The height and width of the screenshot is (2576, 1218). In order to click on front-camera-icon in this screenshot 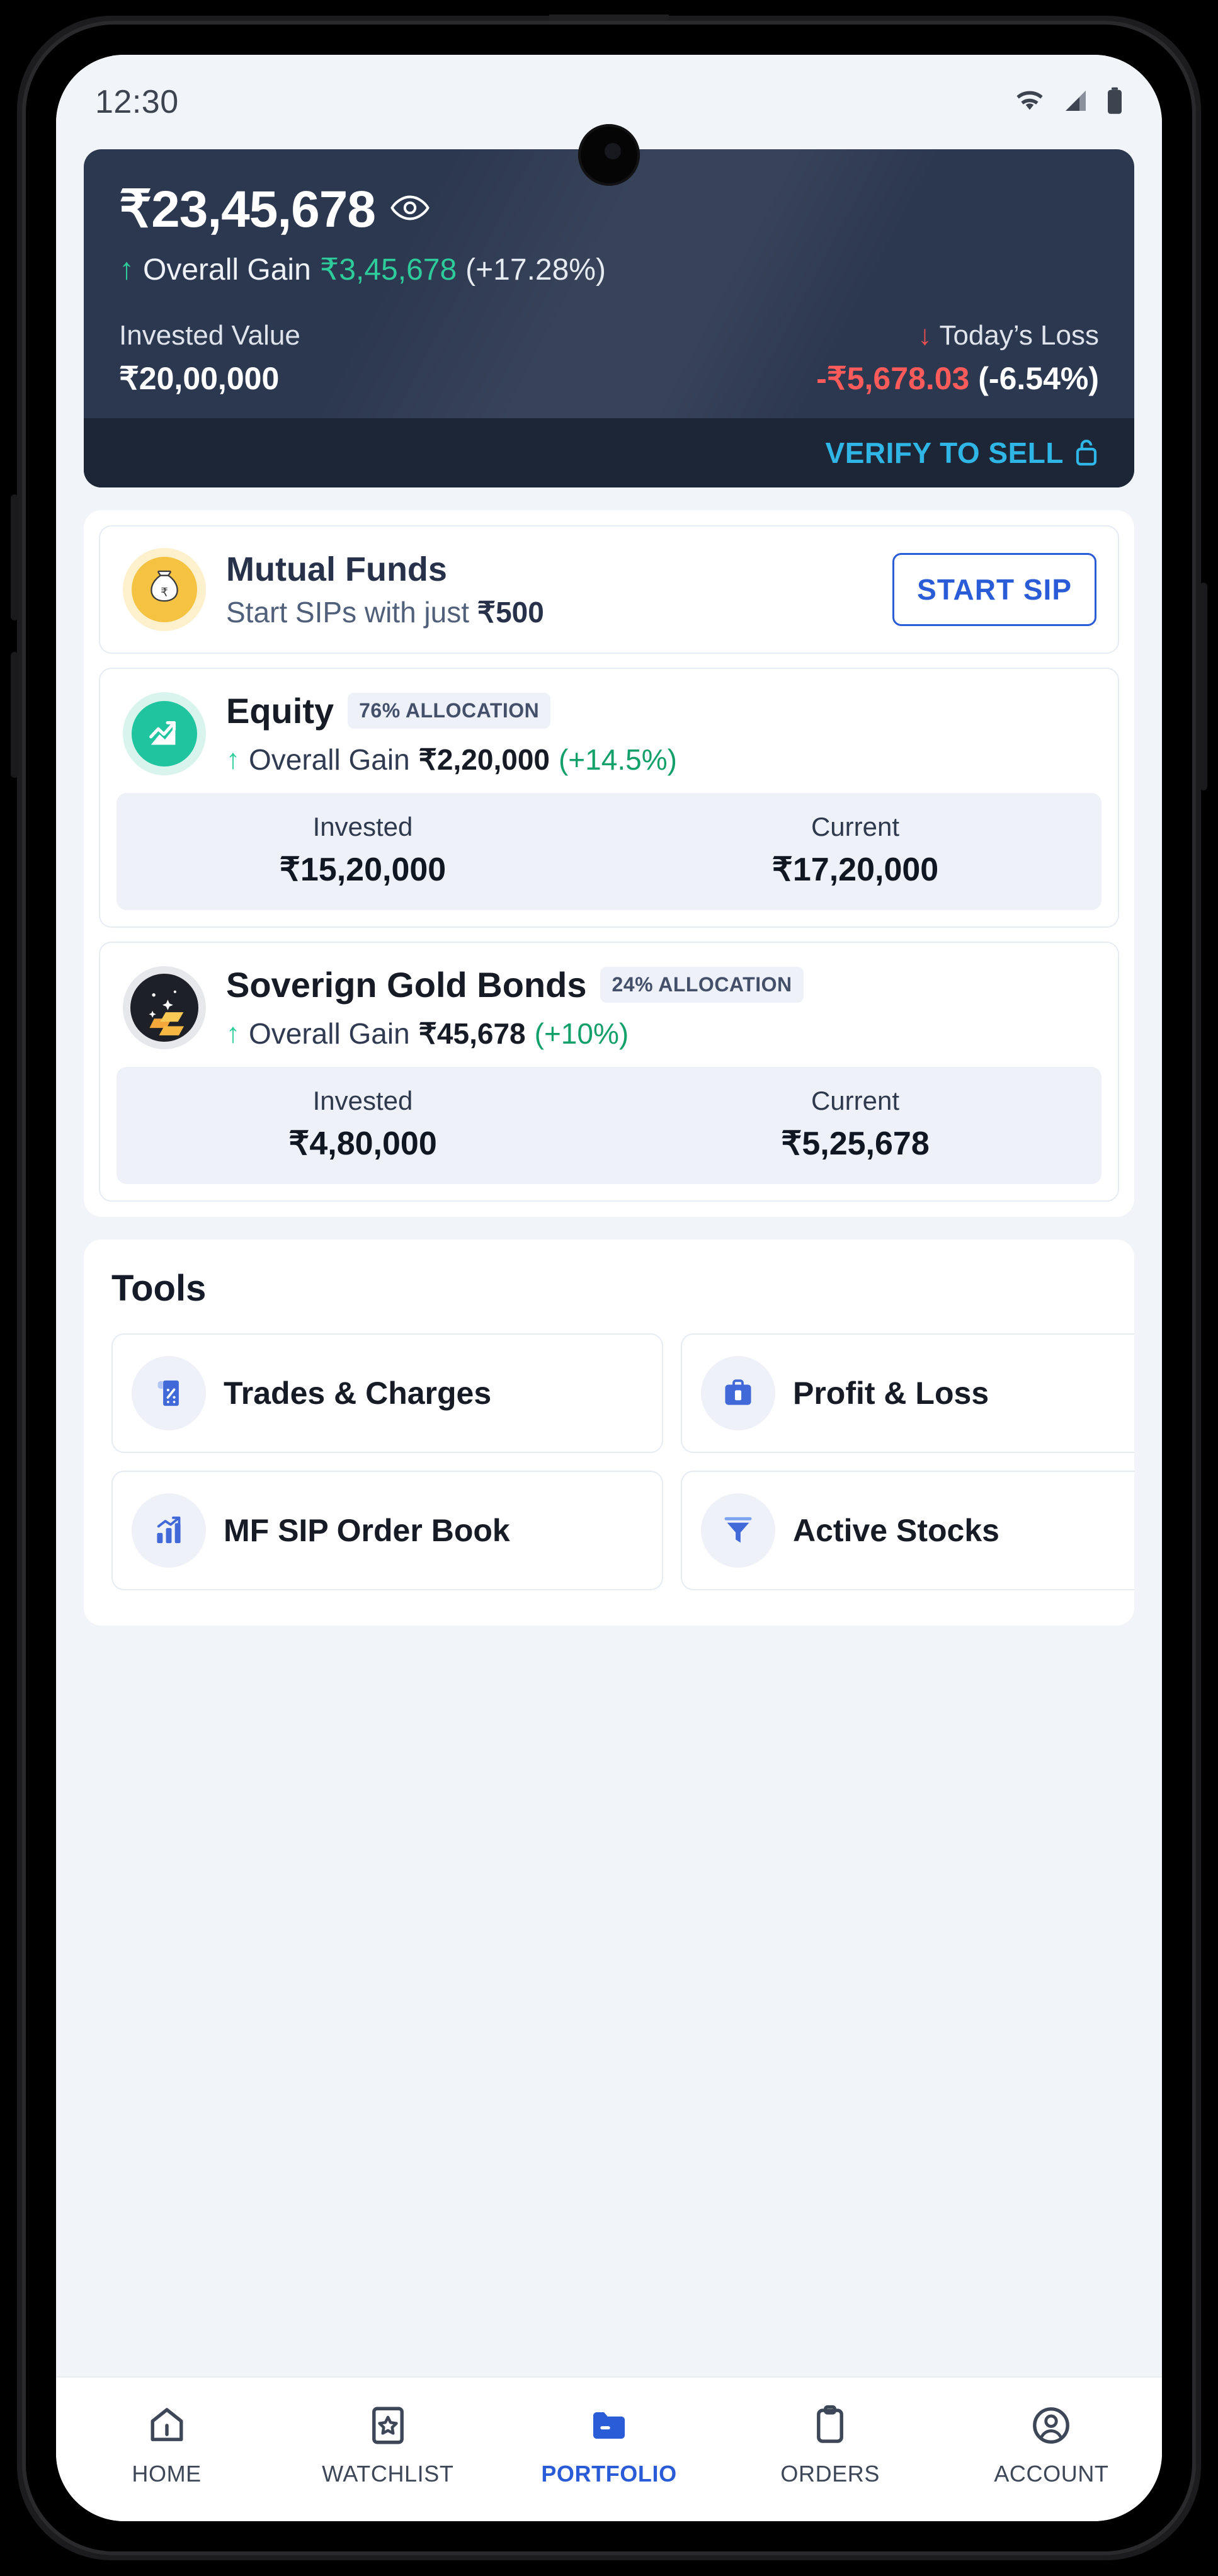, I will do `click(609, 155)`.